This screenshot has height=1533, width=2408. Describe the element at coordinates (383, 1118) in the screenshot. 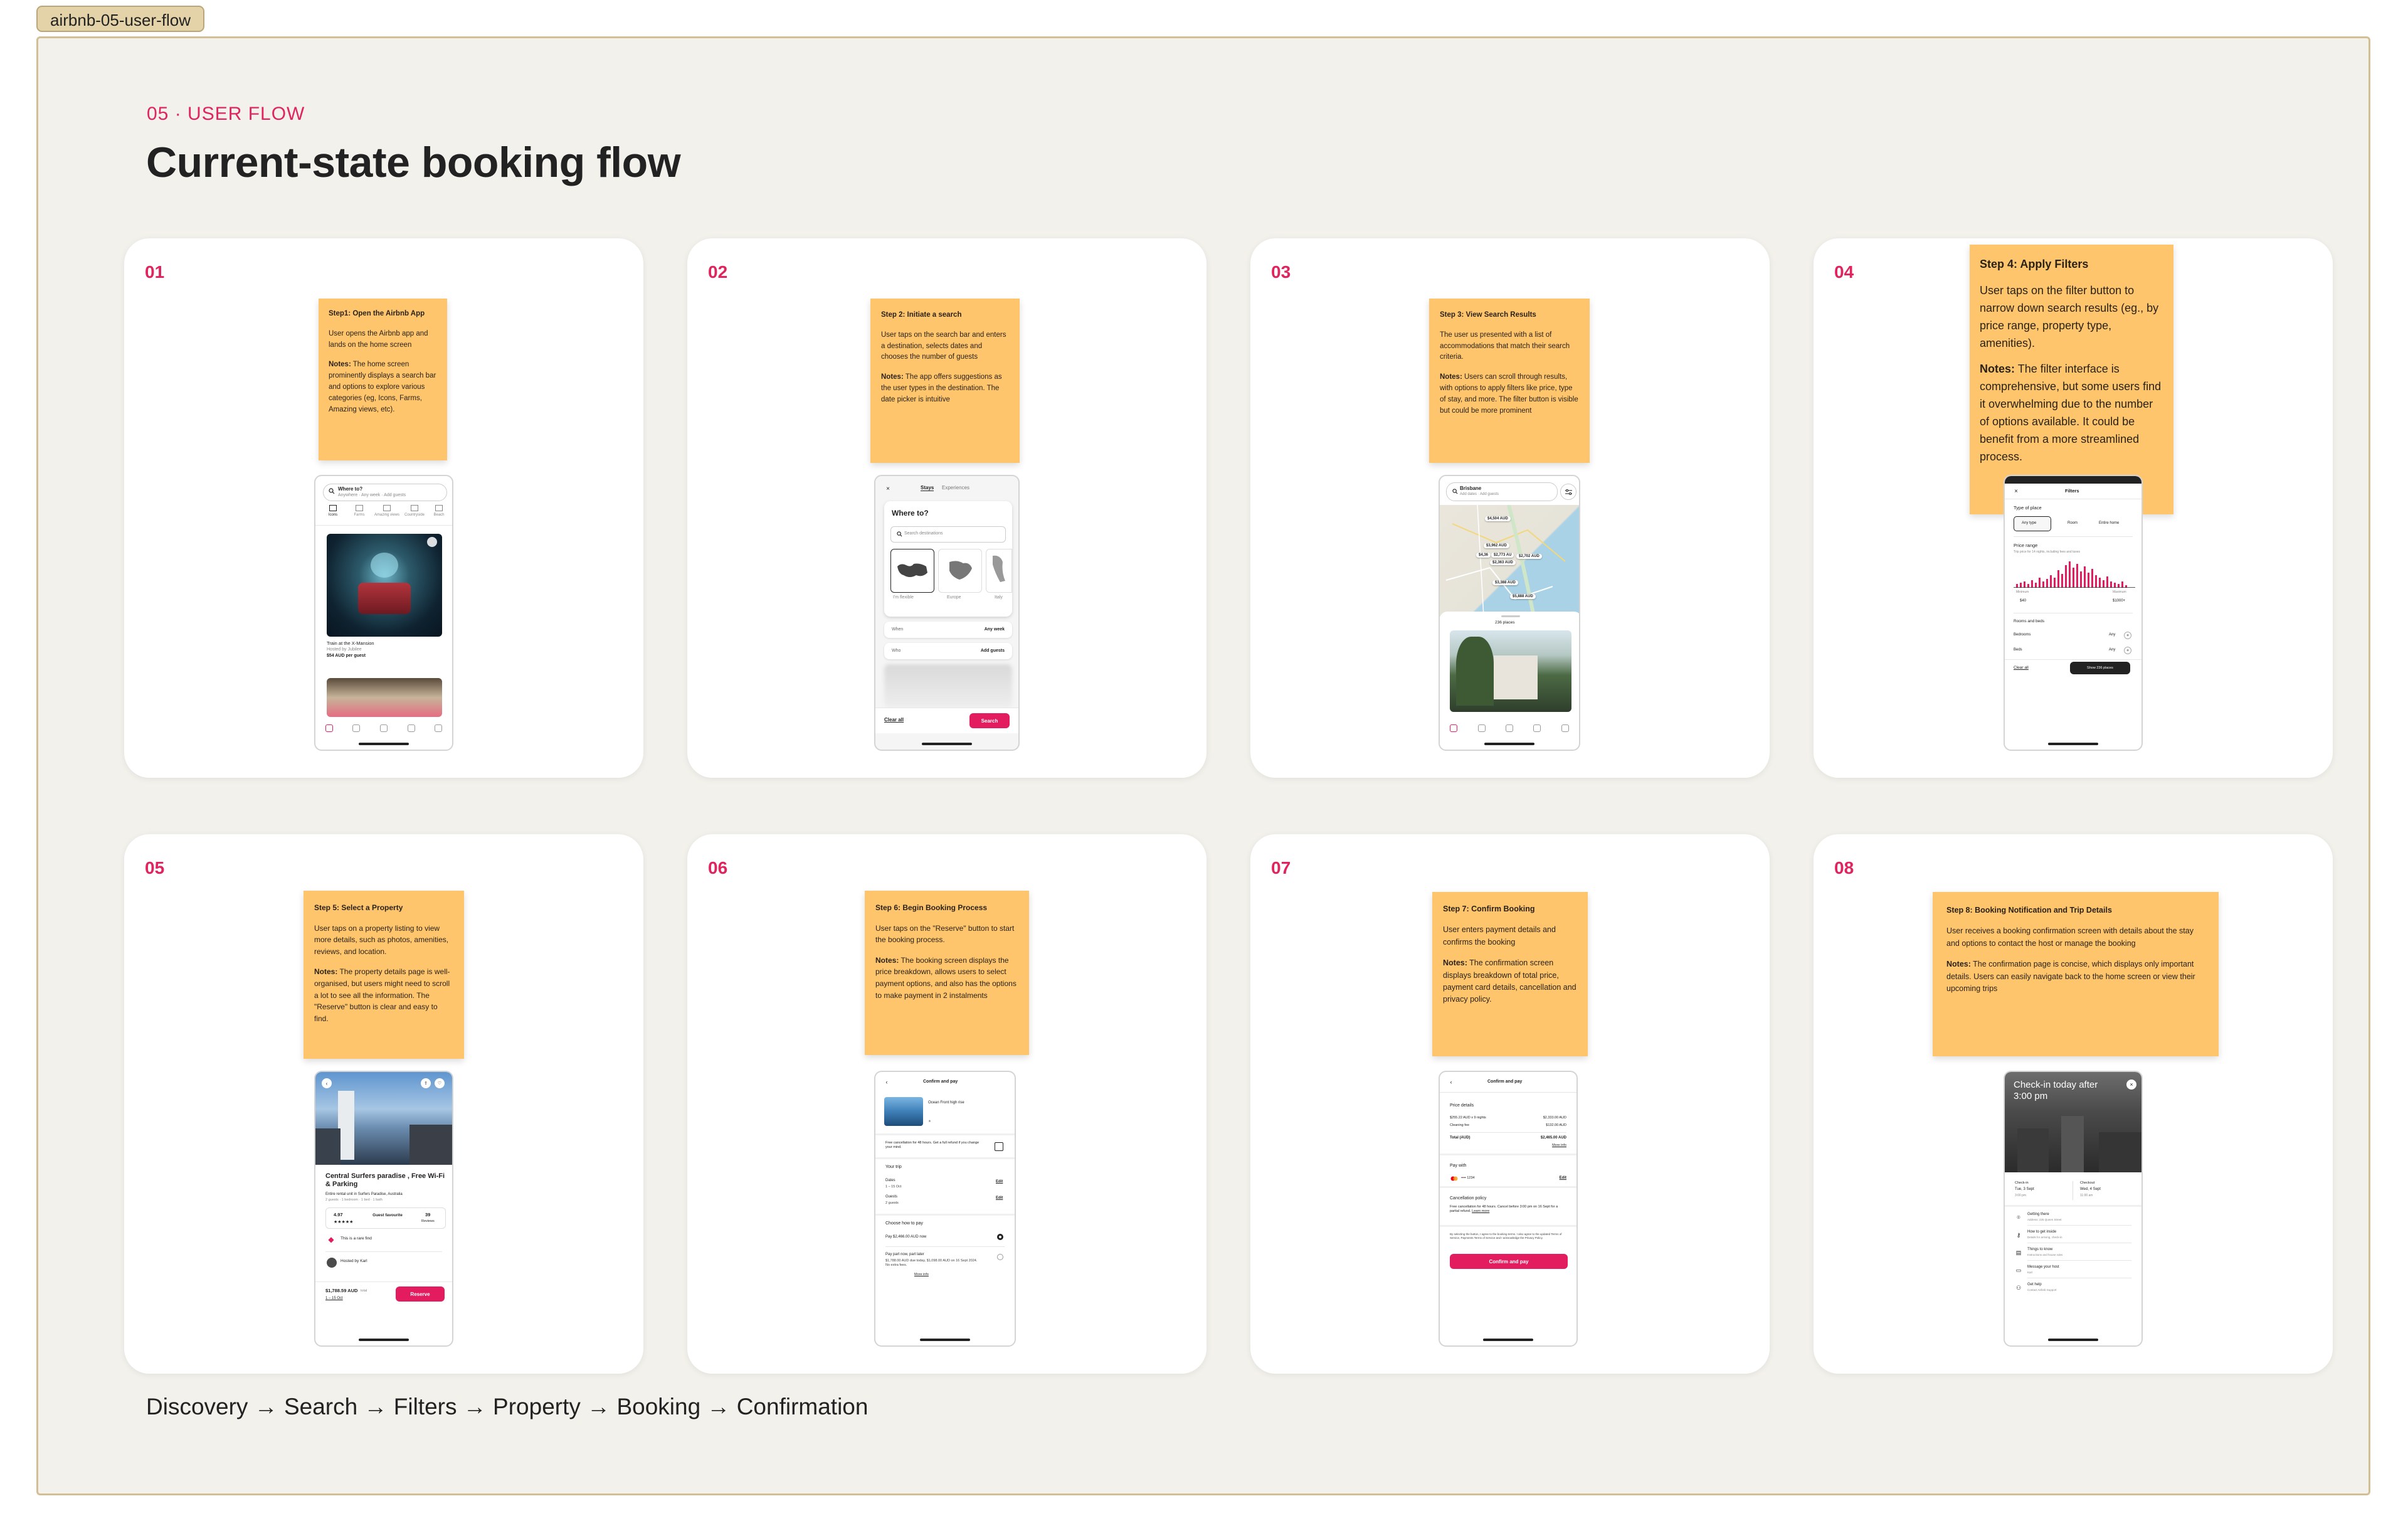

I see `property-photo` at that location.